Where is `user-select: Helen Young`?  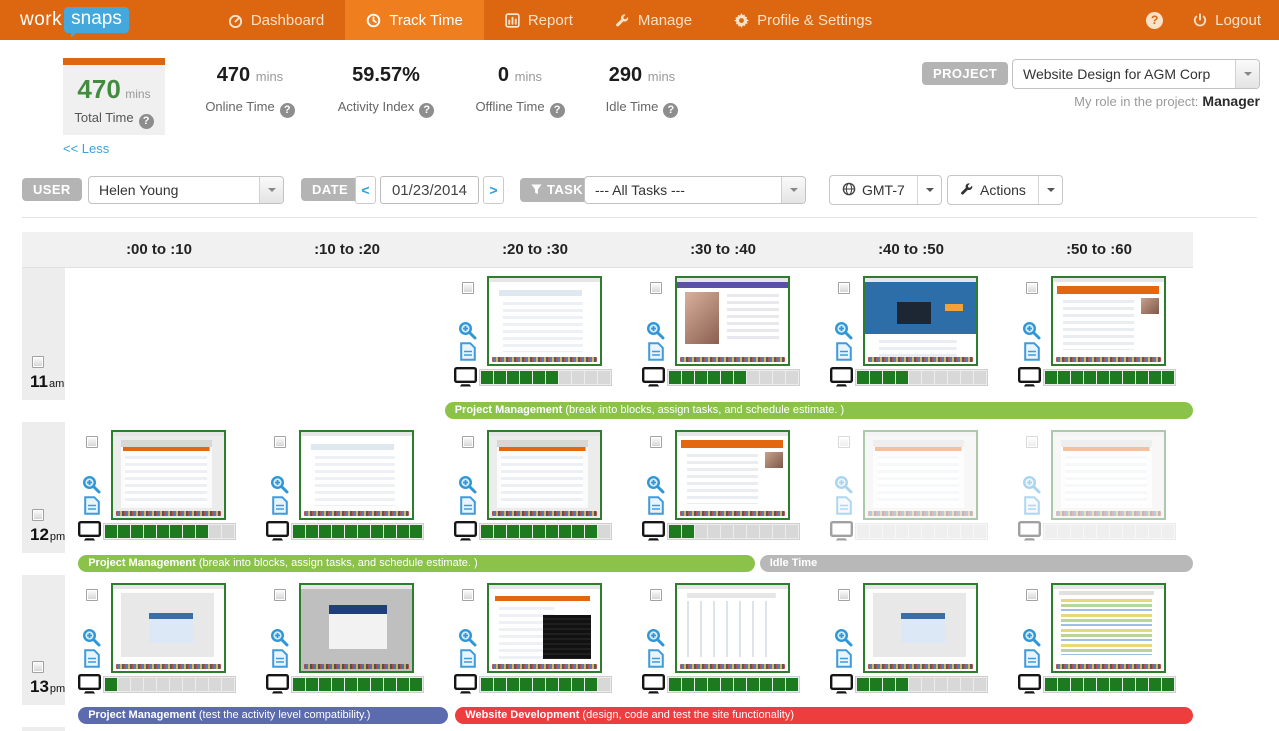 user-select: Helen Young is located at coordinates (186, 190).